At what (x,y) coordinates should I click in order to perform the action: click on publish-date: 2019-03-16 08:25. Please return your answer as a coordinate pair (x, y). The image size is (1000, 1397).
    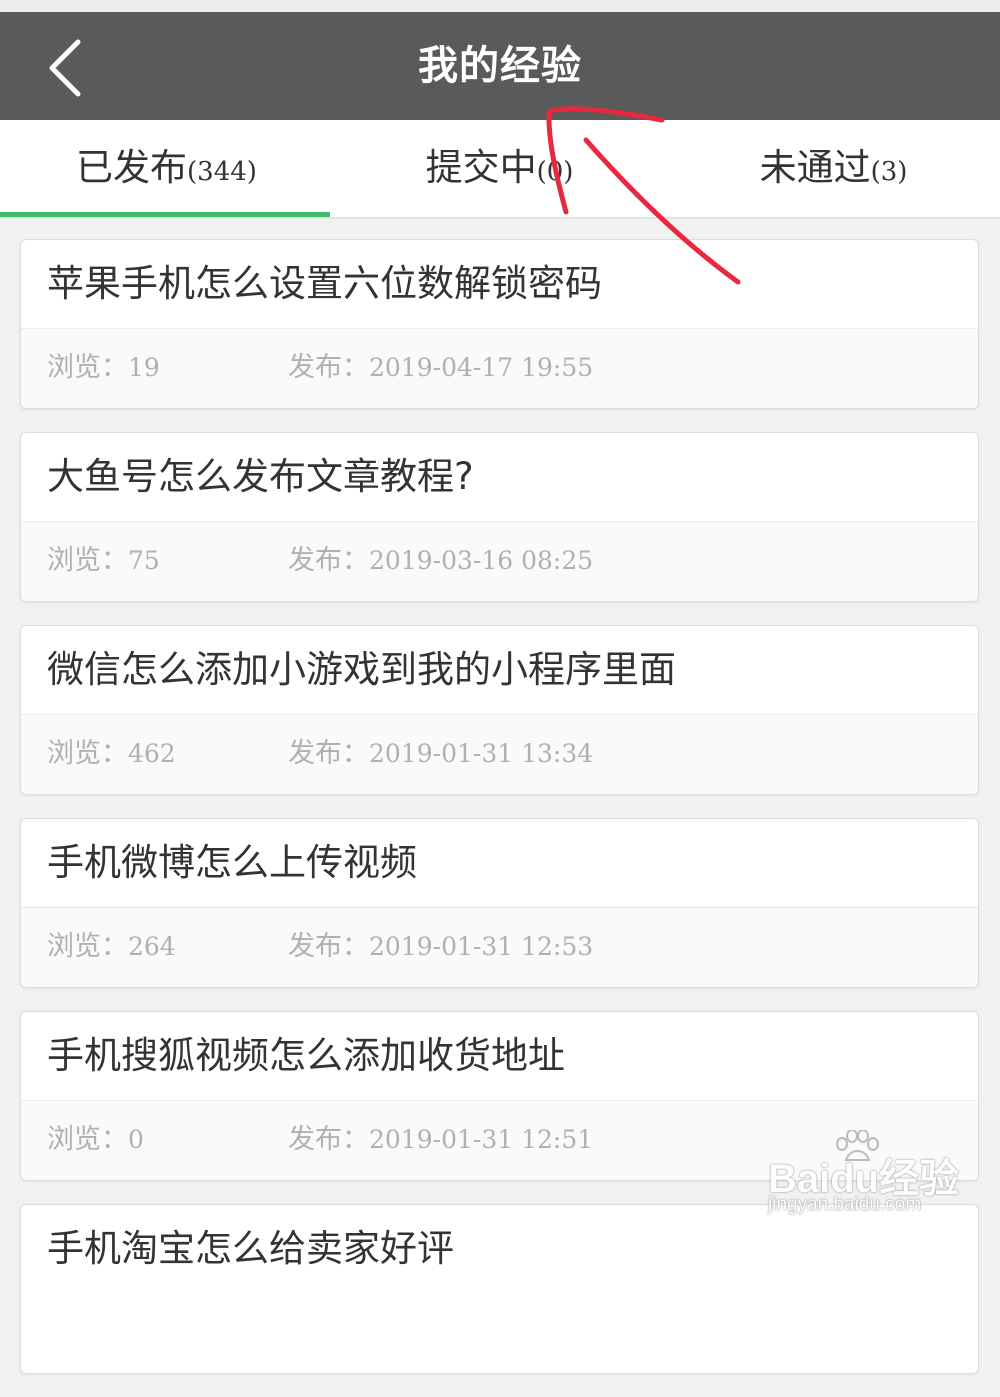
    Looking at the image, I should click on (481, 560).